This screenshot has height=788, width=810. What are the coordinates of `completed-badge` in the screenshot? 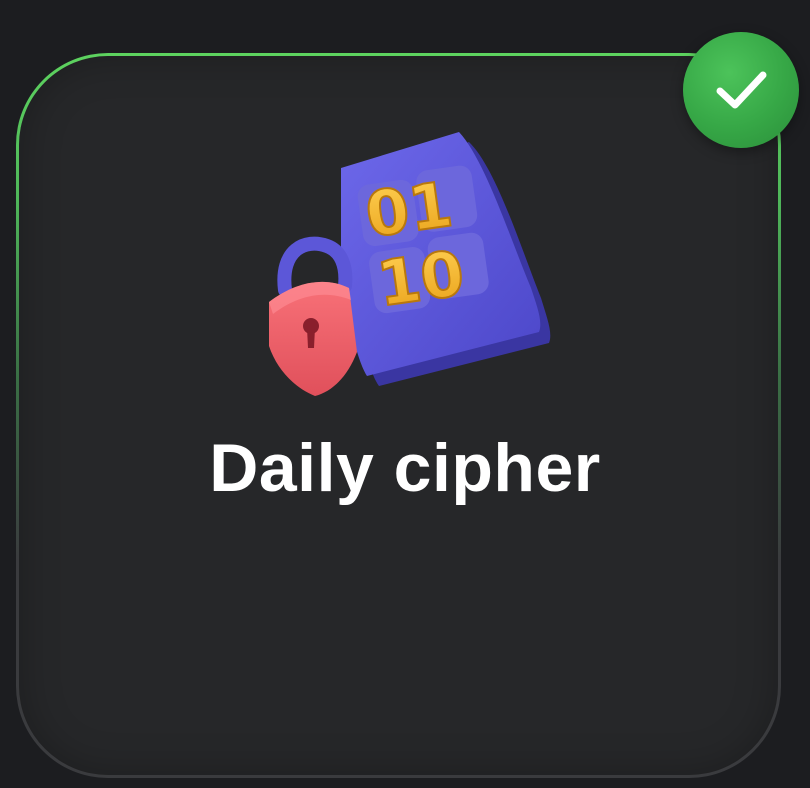 It's located at (741, 90).